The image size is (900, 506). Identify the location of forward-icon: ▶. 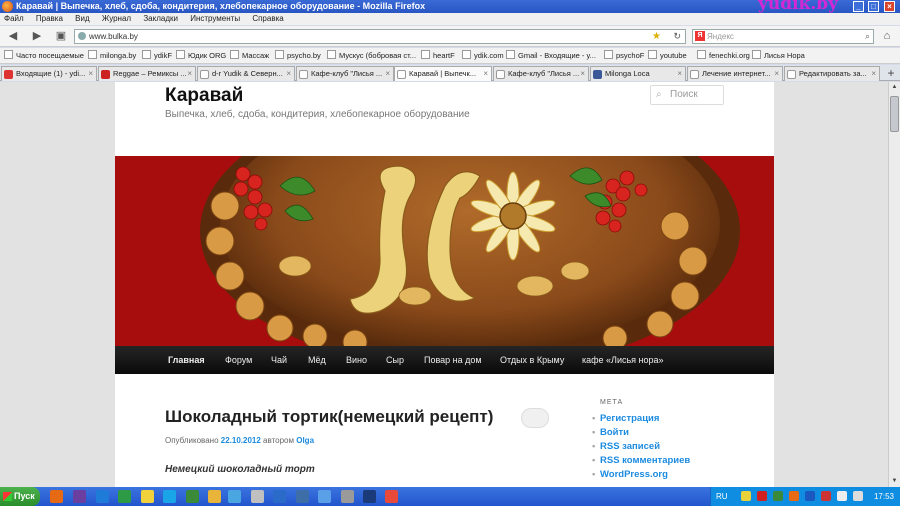
(37, 36).